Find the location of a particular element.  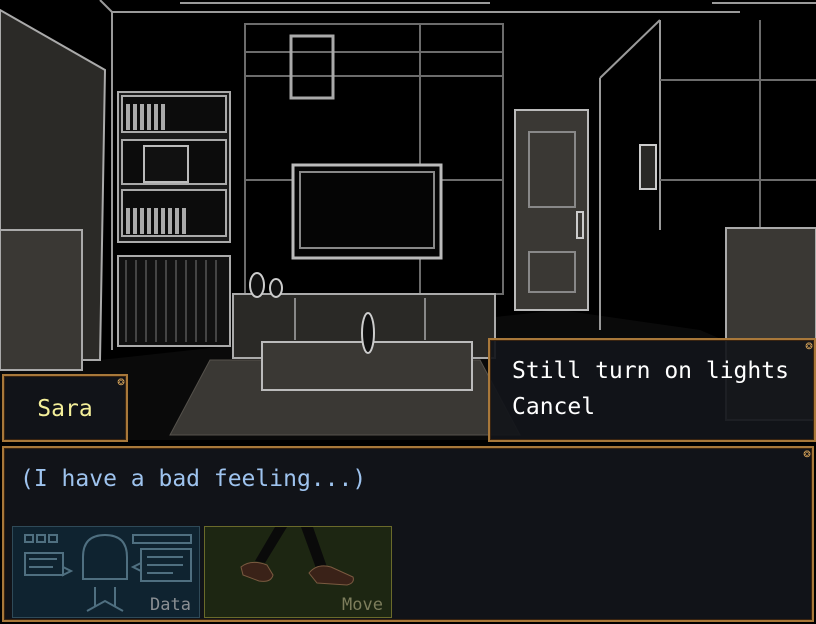

move-button: Move is located at coordinates (298, 572).